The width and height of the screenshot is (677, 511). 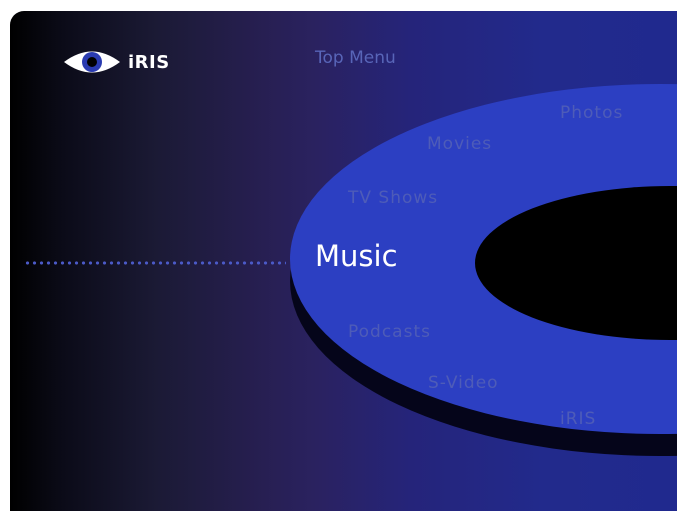 I want to click on top-menu-link: Top Menu, so click(x=355, y=58).